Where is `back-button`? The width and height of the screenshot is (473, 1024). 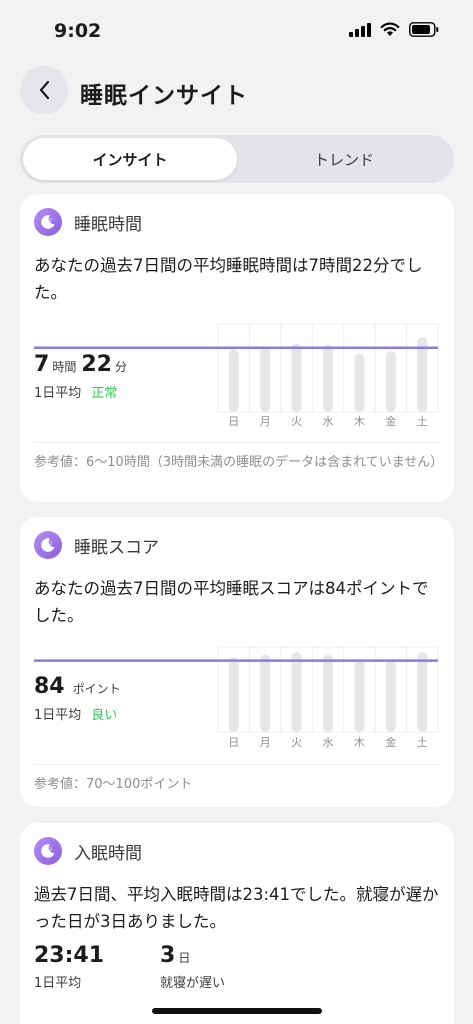 back-button is located at coordinates (44, 90).